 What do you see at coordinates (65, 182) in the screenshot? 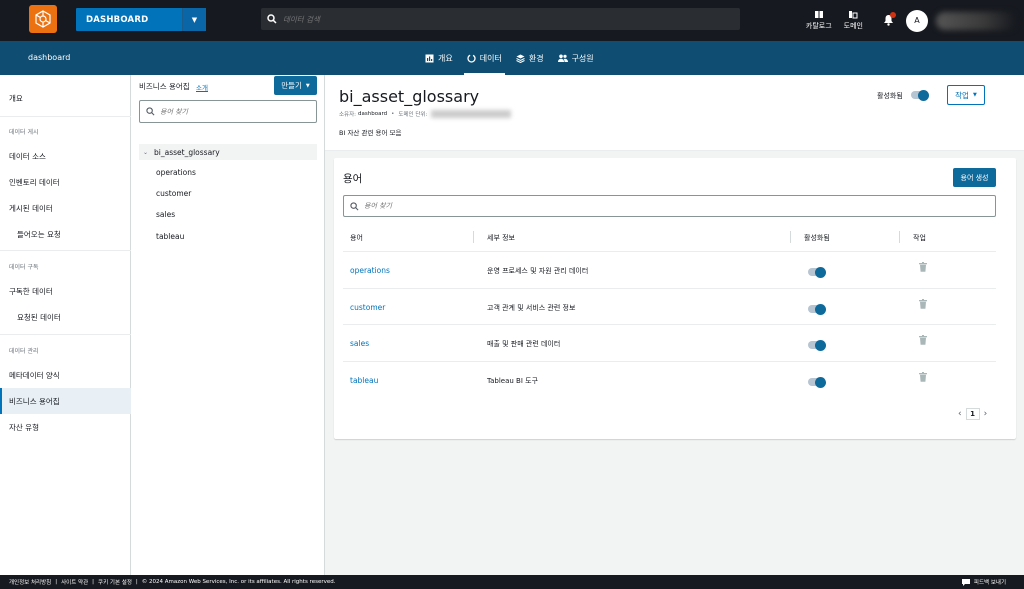
I see `nav-inventory-data: 인벤토리 데이터` at bounding box center [65, 182].